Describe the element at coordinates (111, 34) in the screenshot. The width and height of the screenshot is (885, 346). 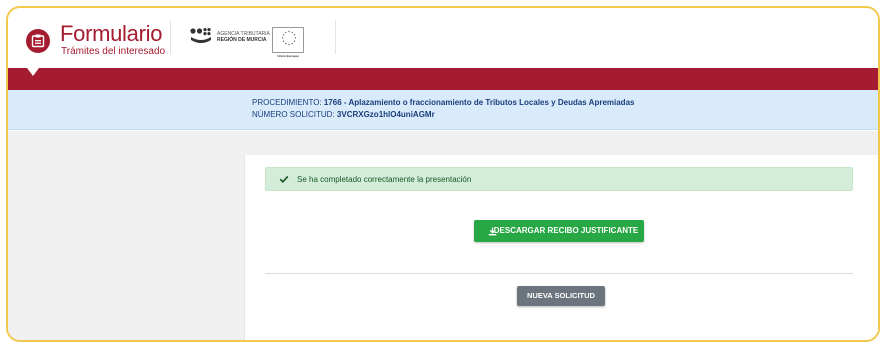
I see `app-title: Formulario` at that location.